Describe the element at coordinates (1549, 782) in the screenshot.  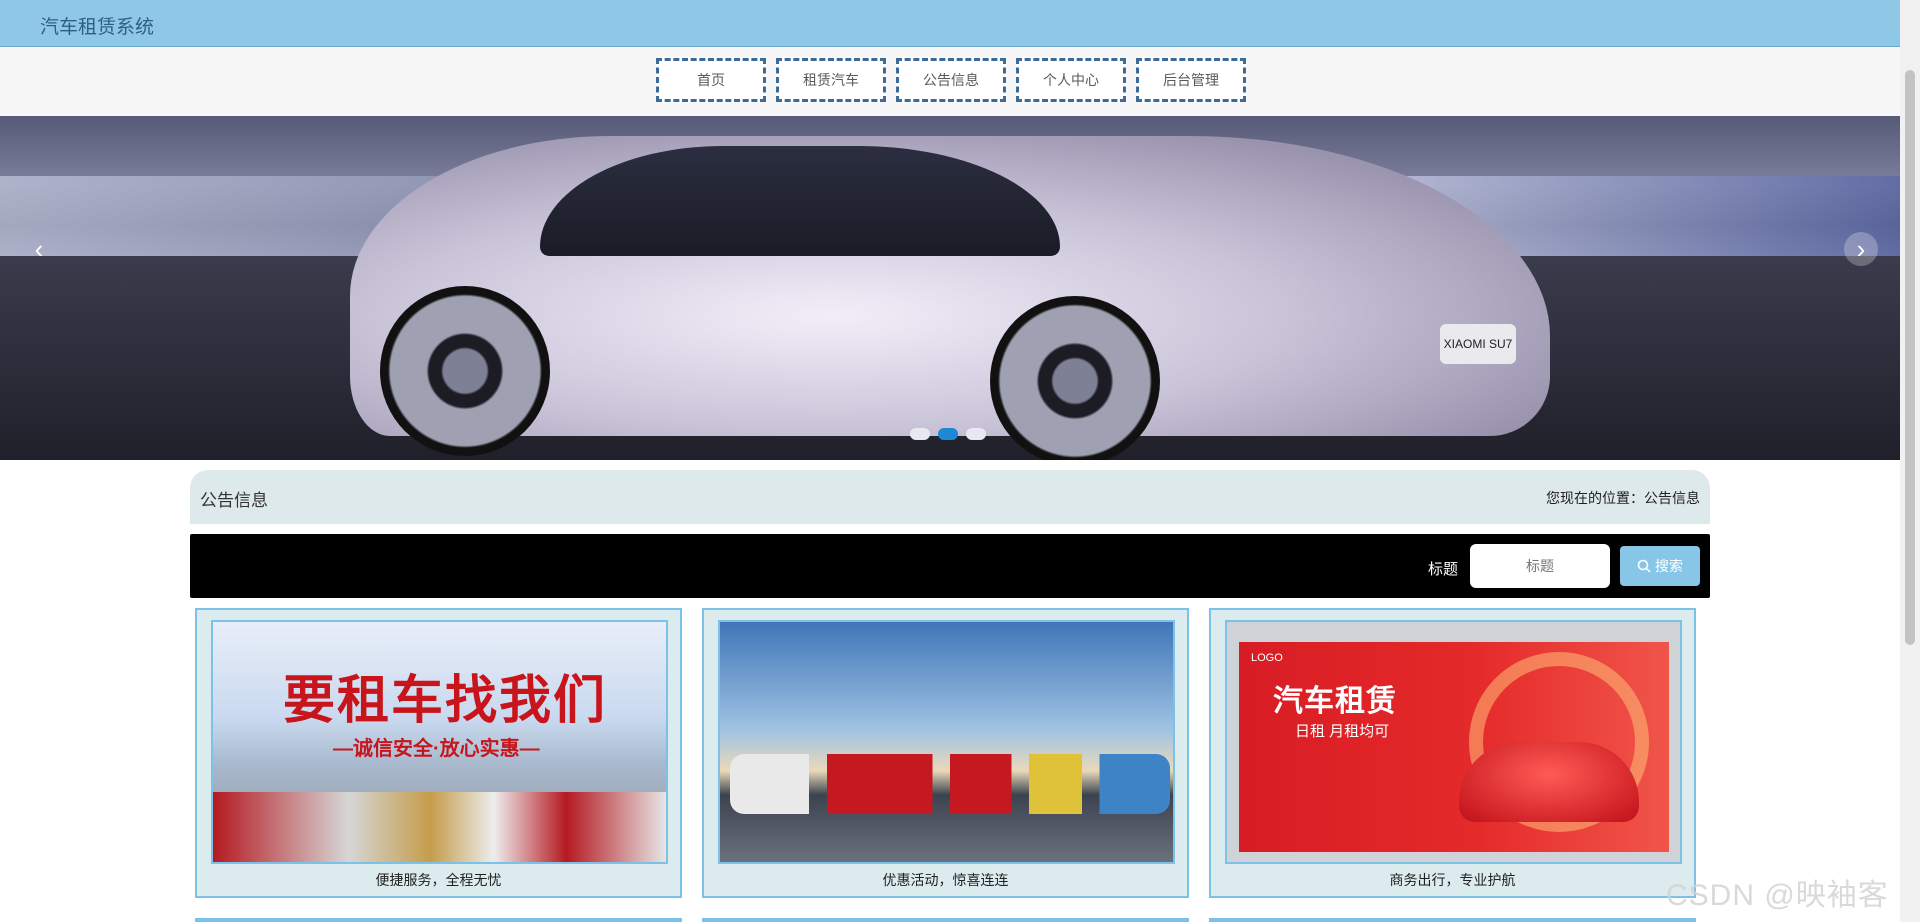
I see `image-car` at that location.